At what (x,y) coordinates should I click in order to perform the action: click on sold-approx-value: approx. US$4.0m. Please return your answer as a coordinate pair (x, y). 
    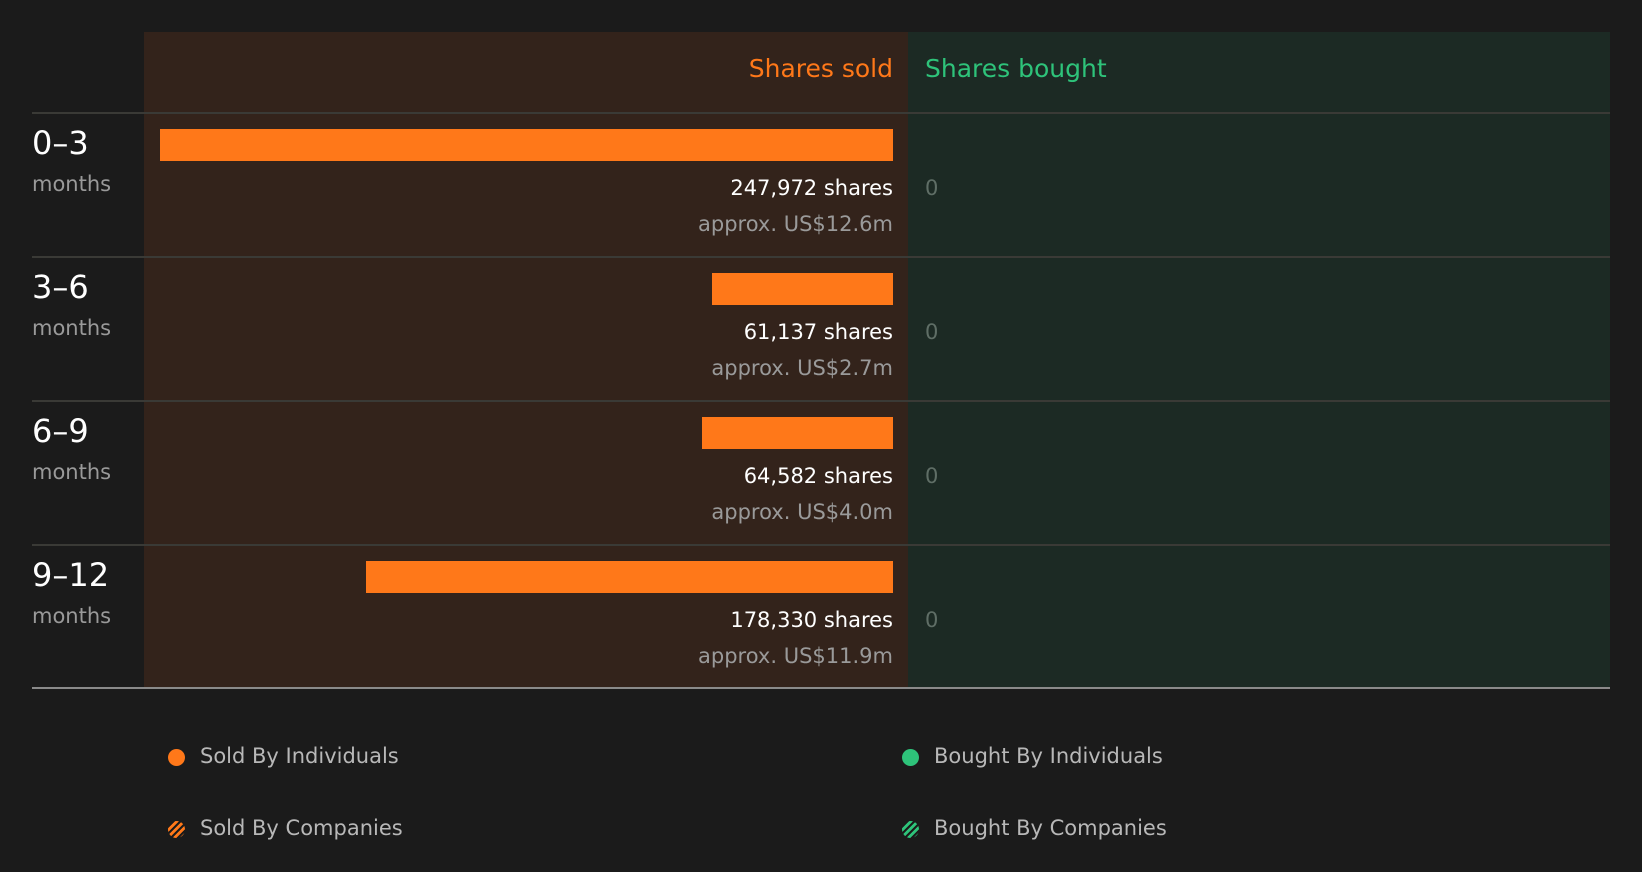
    Looking at the image, I should click on (802, 512).